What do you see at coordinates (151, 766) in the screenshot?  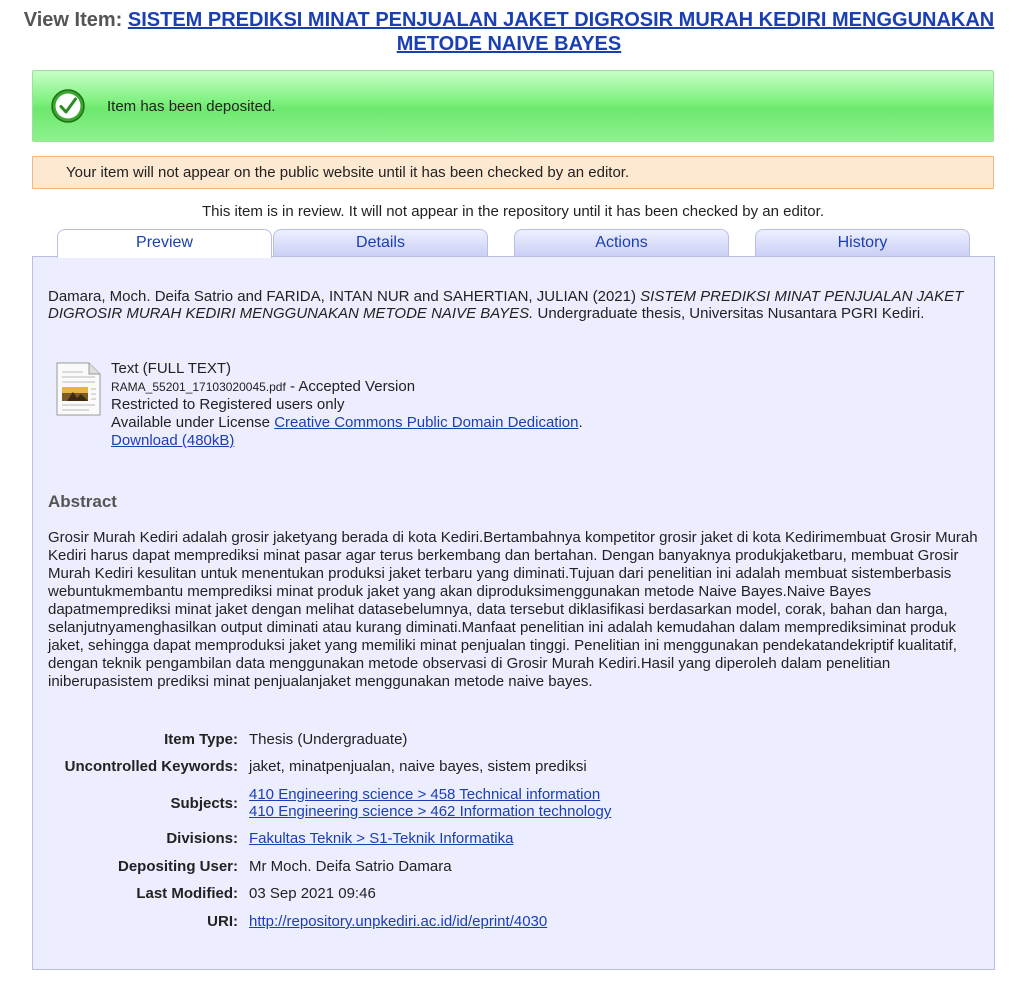 I see `meta-label: Uncontrolled Keywords:` at bounding box center [151, 766].